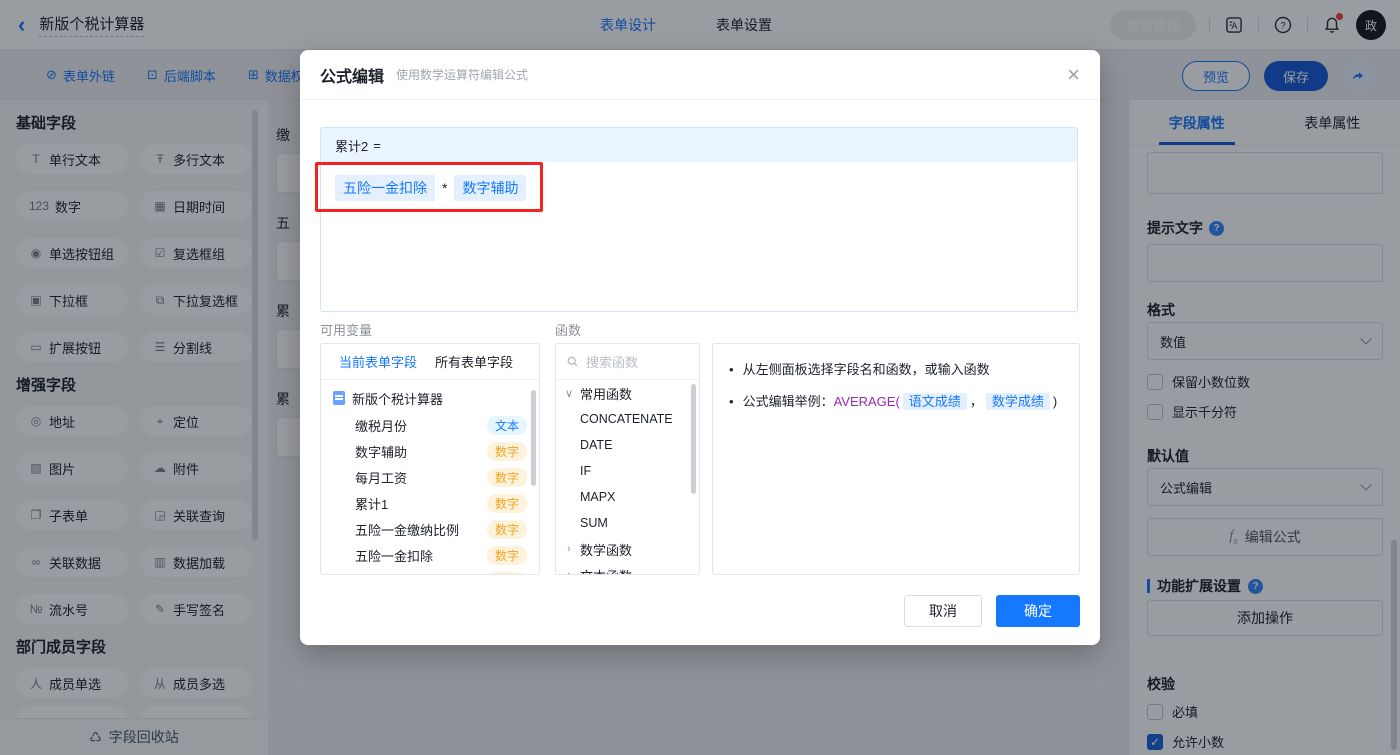 This screenshot has height=755, width=1400. I want to click on formula-operator: *, so click(445, 188).